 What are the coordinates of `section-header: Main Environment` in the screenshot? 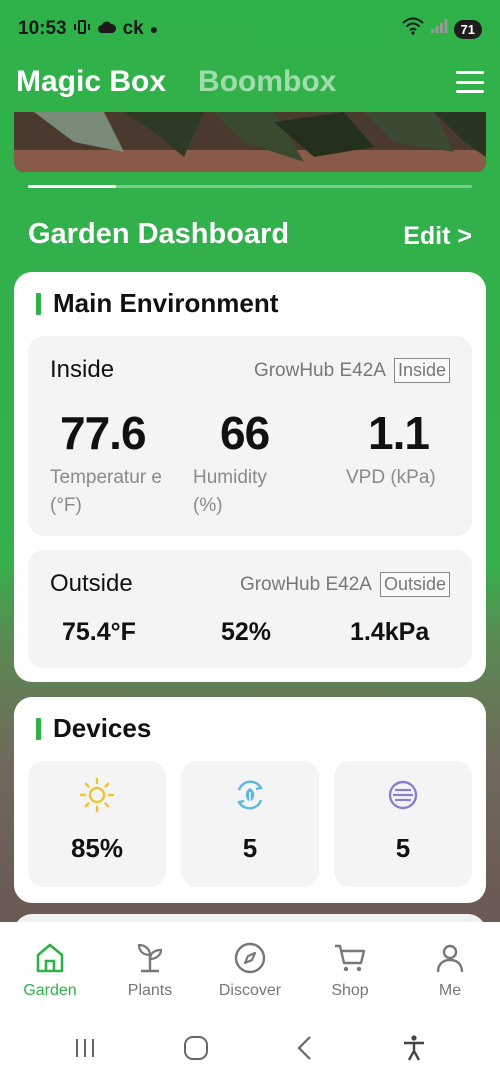 It's located at (157, 303).